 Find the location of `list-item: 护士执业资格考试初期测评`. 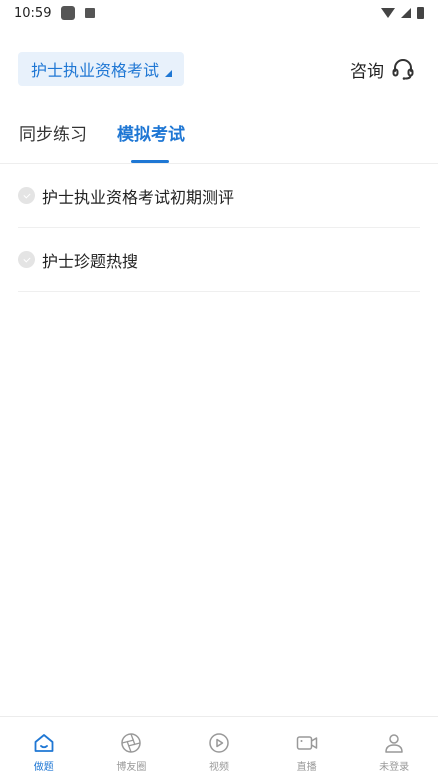

list-item: 护士执业资格考试初期测评 is located at coordinates (219, 196).